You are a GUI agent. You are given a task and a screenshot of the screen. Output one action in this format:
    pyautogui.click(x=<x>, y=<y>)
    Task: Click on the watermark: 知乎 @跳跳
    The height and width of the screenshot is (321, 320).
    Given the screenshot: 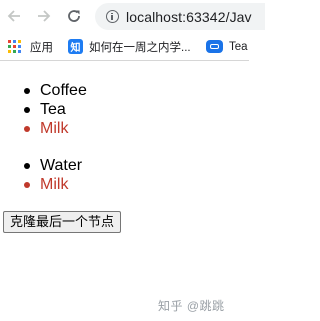 What is the action you would take?
    pyautogui.click(x=191, y=306)
    